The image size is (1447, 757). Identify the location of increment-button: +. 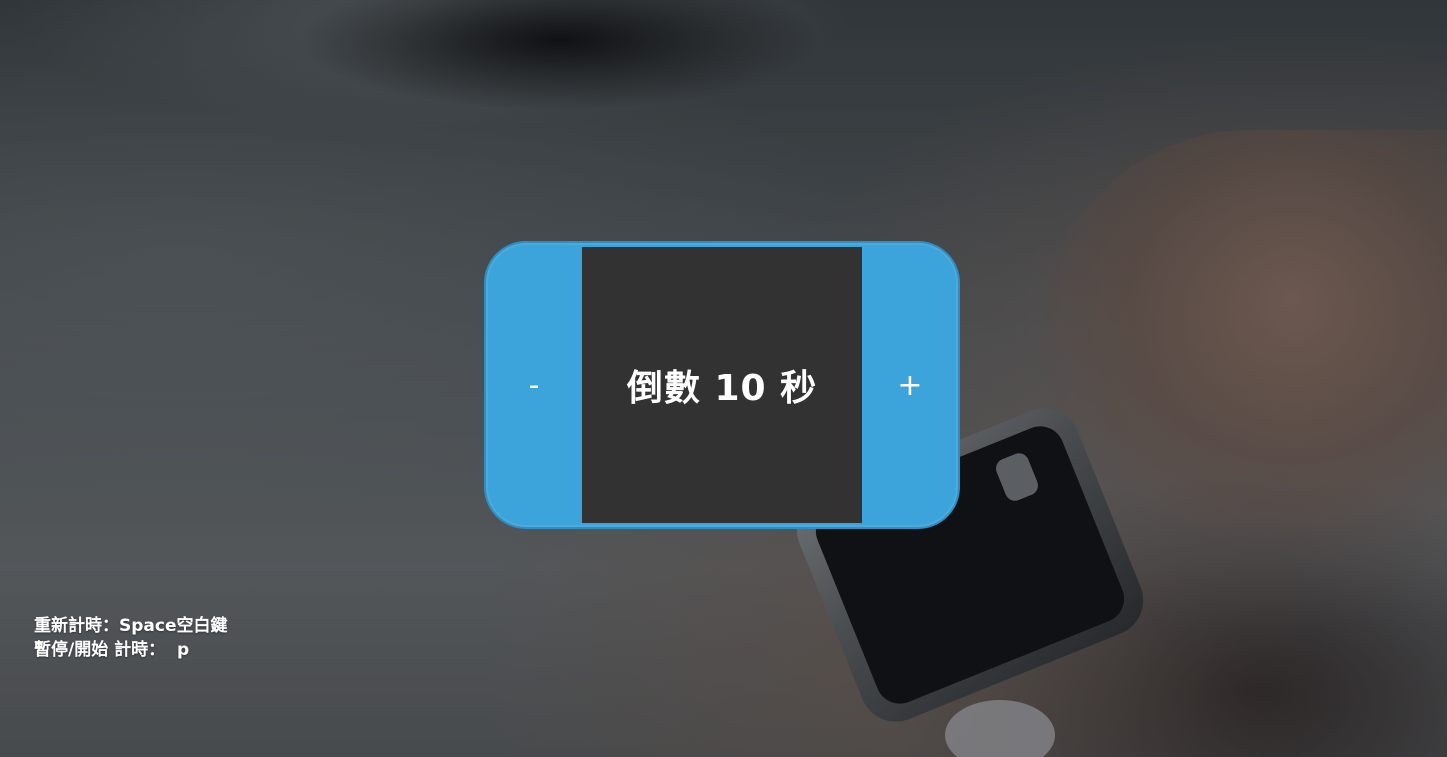
(910, 385).